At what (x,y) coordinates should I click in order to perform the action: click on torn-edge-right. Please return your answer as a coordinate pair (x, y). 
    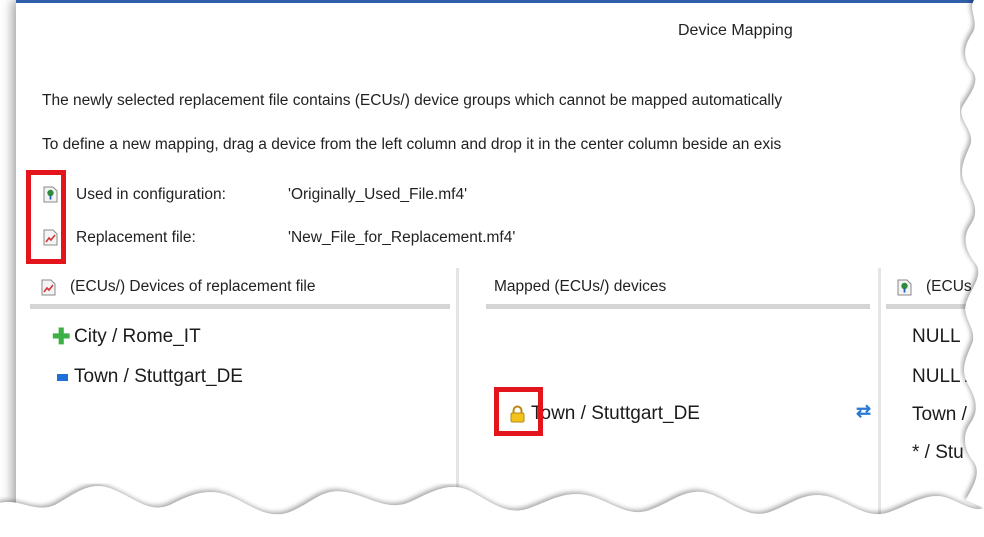
    Looking at the image, I should click on (972, 254).